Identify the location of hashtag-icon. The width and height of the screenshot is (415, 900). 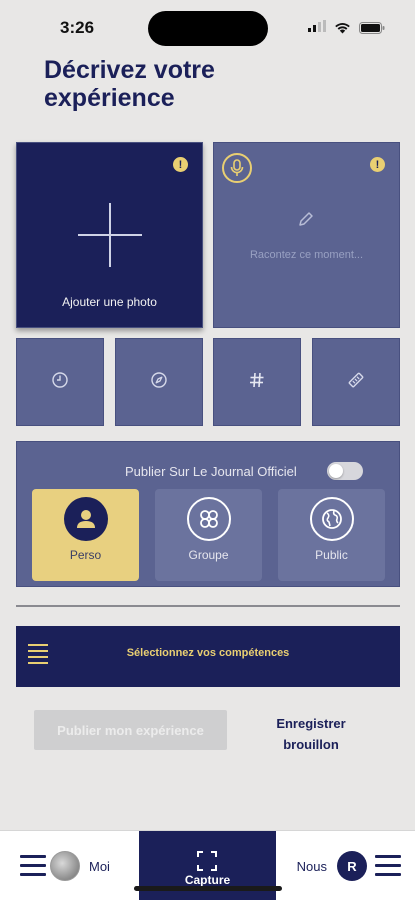
(257, 382).